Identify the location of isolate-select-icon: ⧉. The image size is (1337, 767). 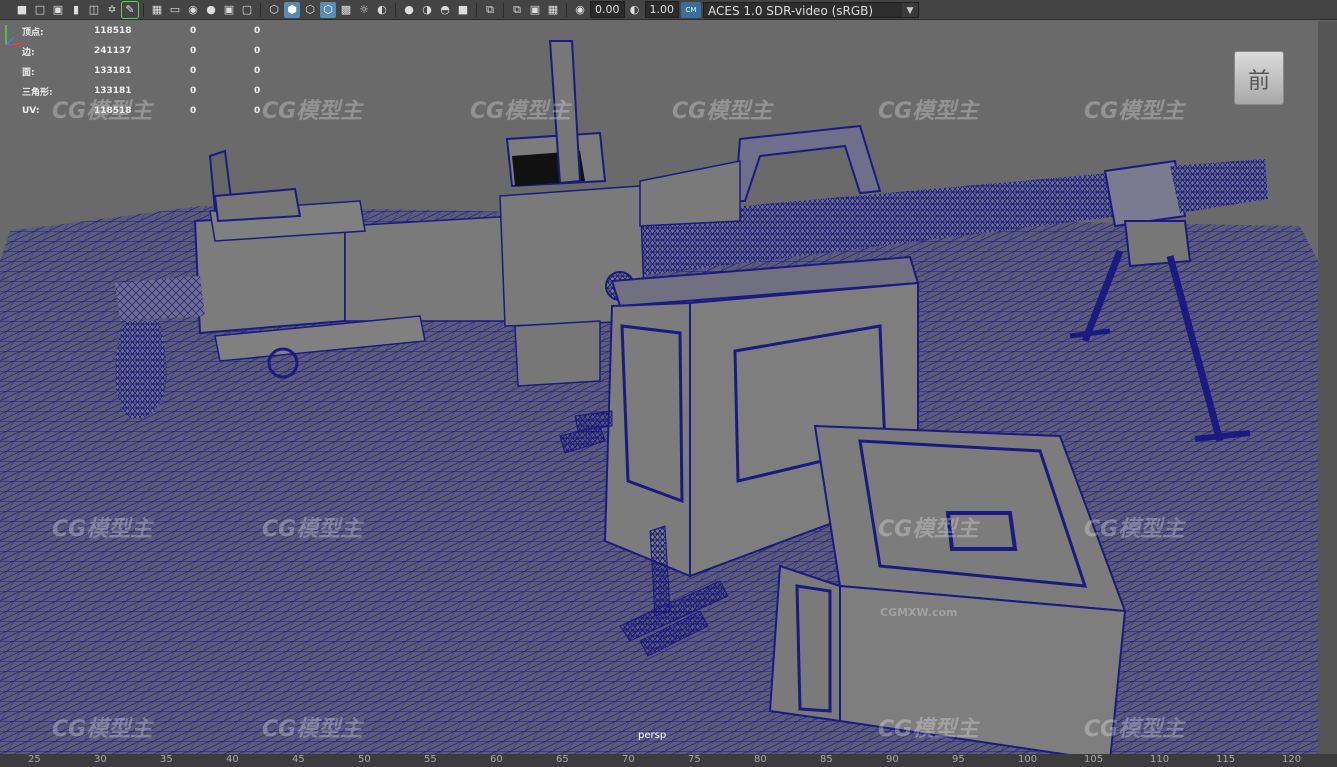
(490, 10).